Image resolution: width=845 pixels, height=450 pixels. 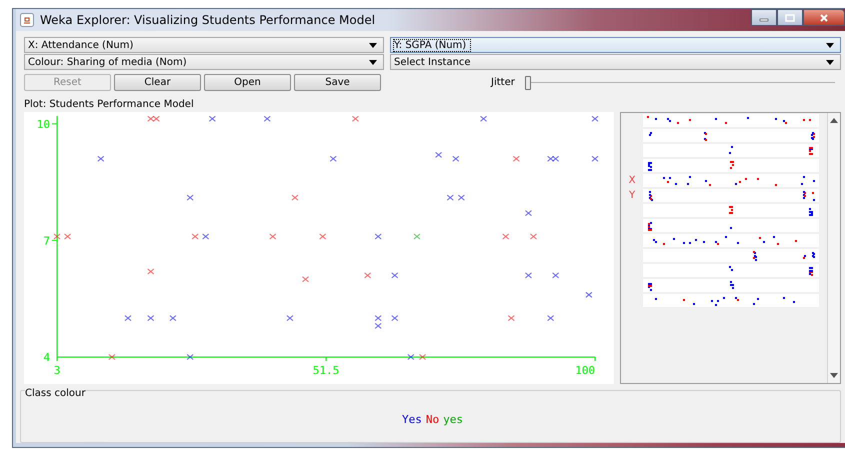 What do you see at coordinates (585, 370) in the screenshot?
I see `x-tick-label: 100` at bounding box center [585, 370].